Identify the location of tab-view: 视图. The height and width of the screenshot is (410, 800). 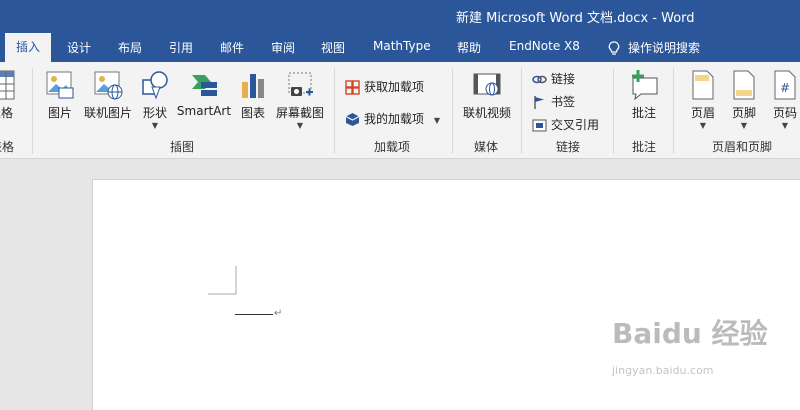
(333, 47).